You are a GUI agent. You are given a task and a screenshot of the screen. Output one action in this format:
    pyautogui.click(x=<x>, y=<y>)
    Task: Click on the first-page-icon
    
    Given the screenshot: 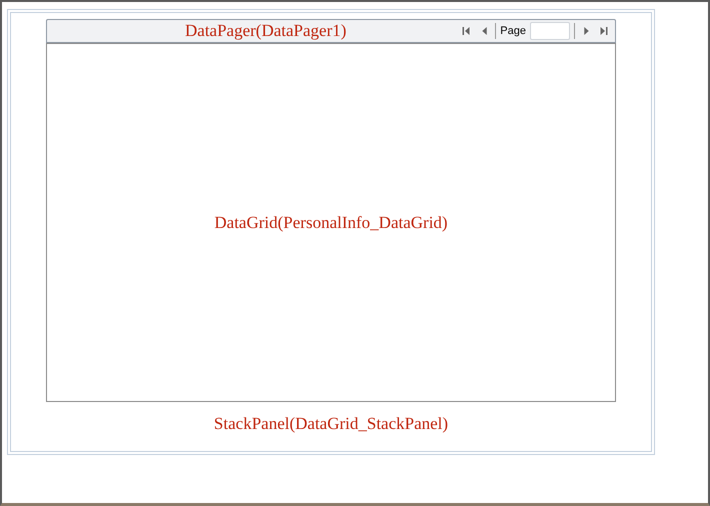 What is the action you would take?
    pyautogui.click(x=466, y=31)
    